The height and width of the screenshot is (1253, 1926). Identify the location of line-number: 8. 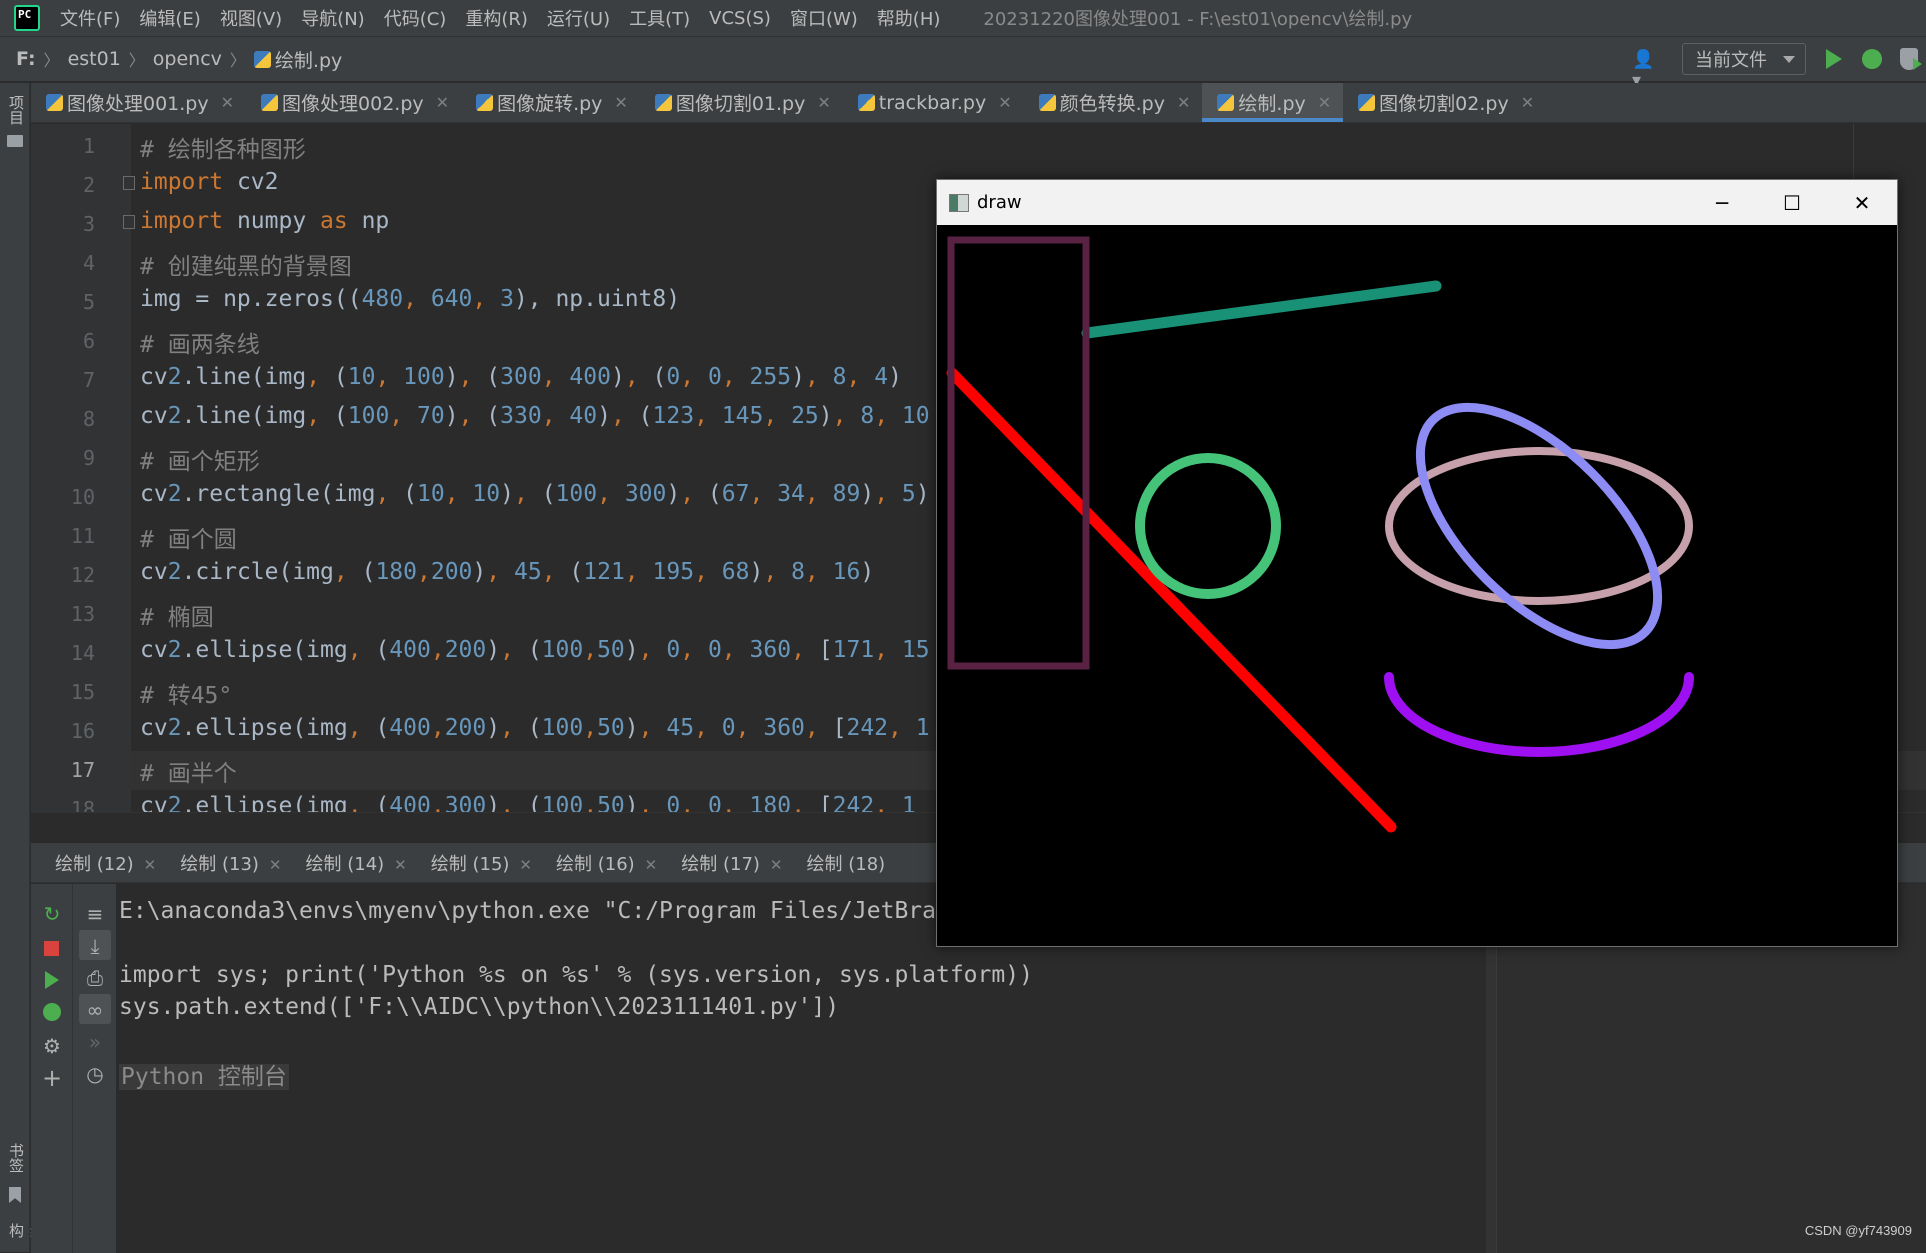
(63, 419).